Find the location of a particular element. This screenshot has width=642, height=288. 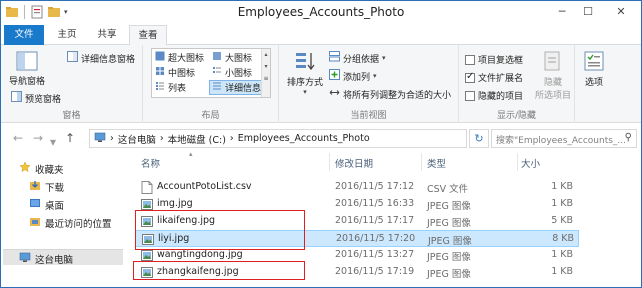

preview-pane-button: 预览窗格 is located at coordinates (36, 98).